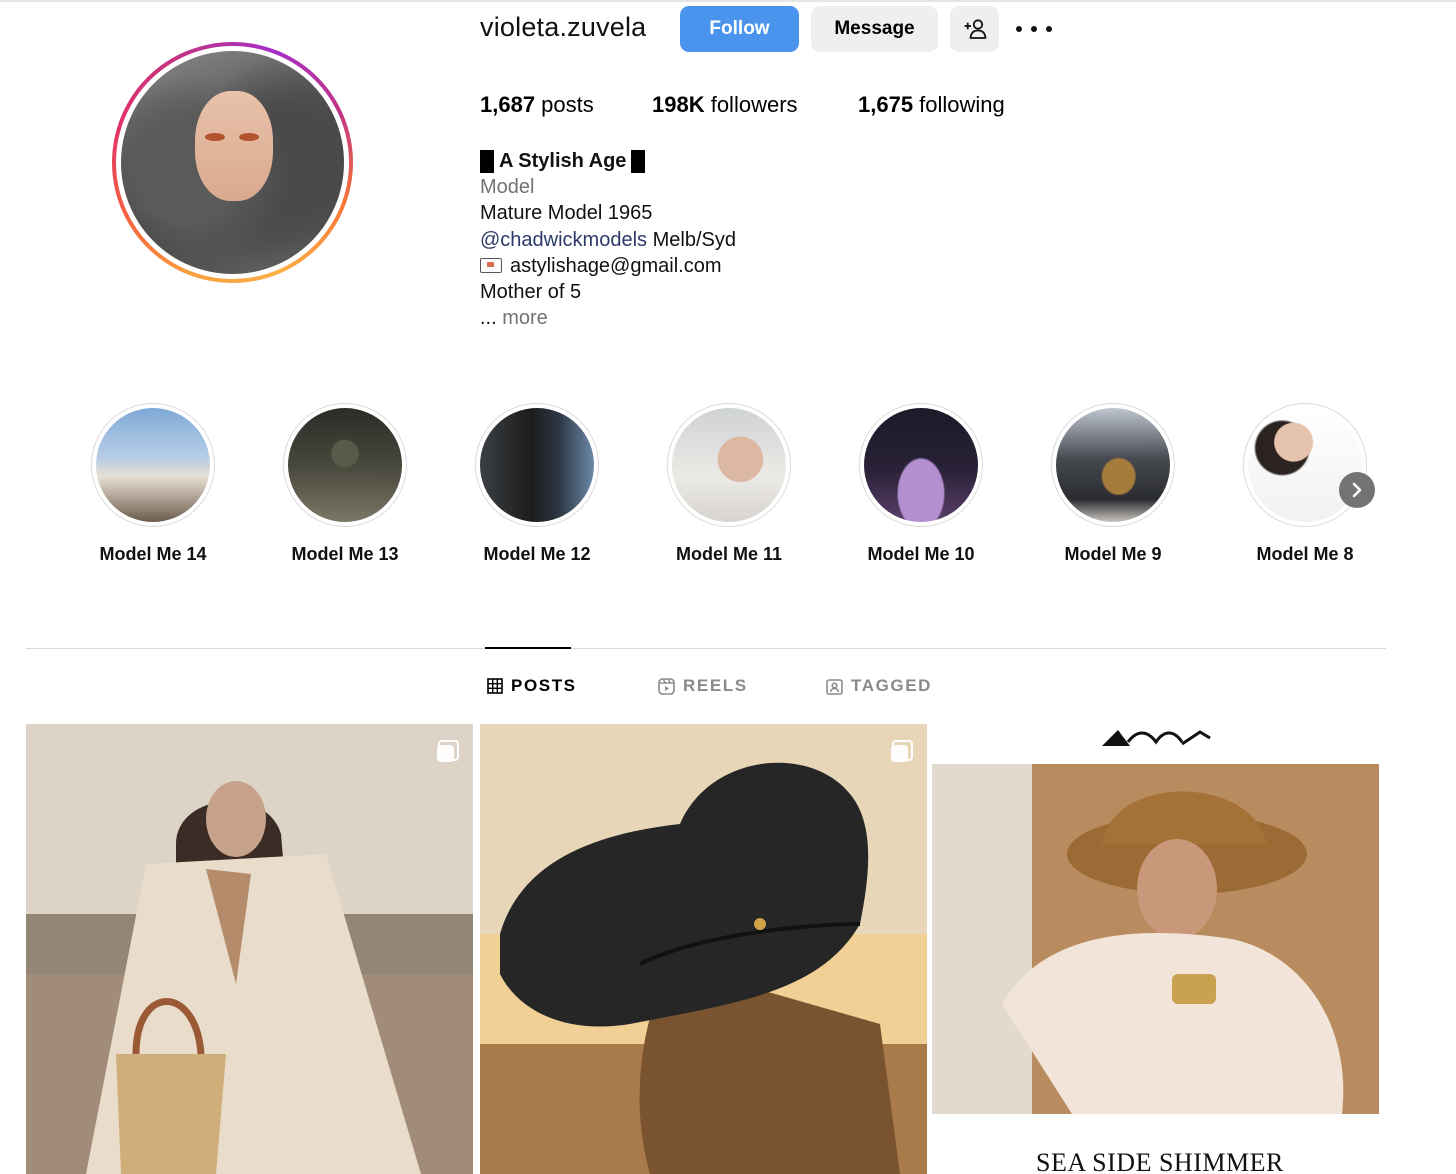 The image size is (1456, 1174). What do you see at coordinates (703, 686) in the screenshot?
I see `tab-reels: REELS` at bounding box center [703, 686].